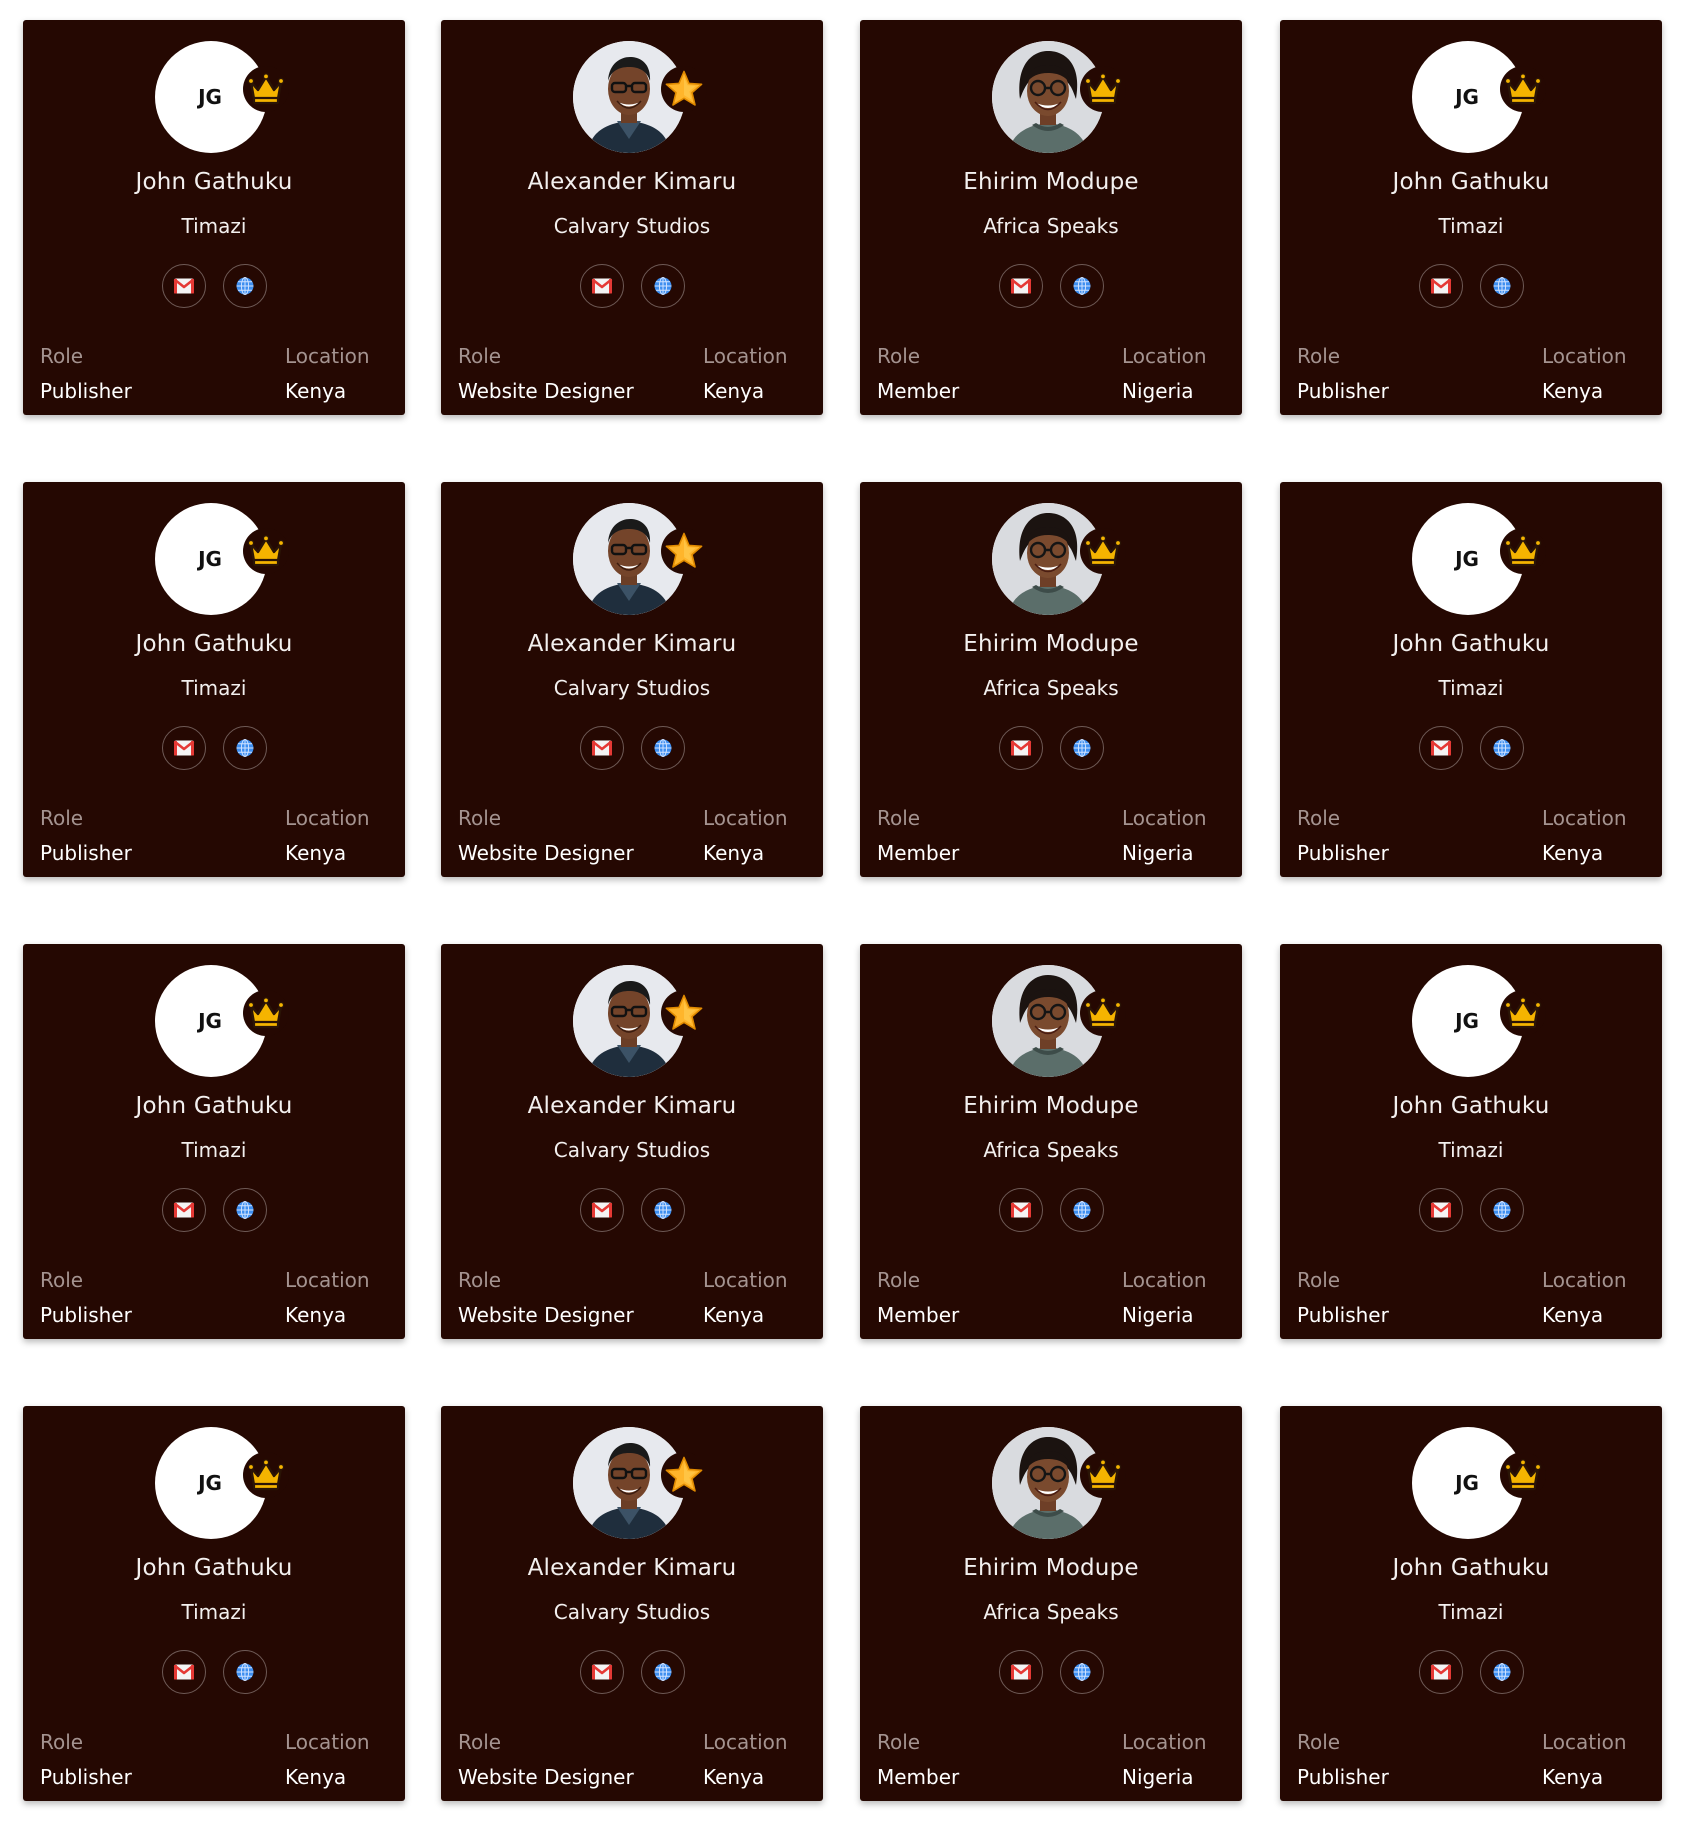  What do you see at coordinates (1158, 391) in the screenshot?
I see `location-value: Nigeria` at bounding box center [1158, 391].